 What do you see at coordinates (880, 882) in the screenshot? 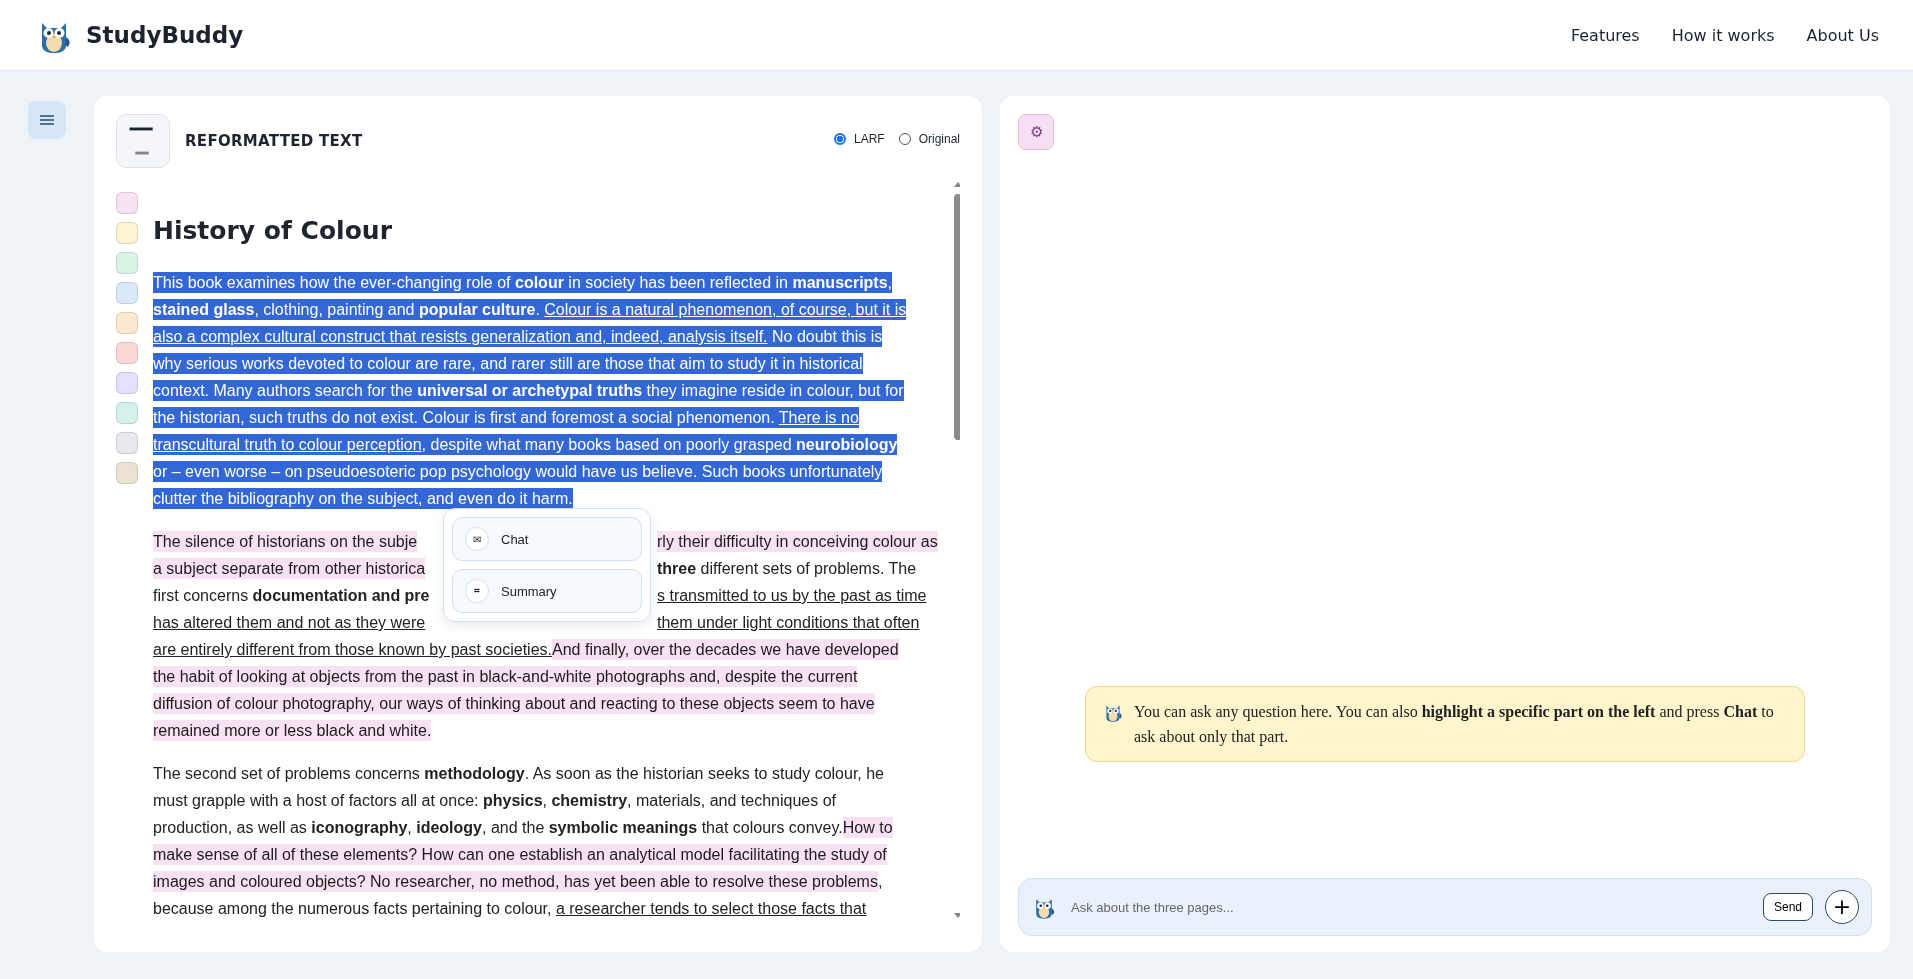
I see `passage-text: ,` at bounding box center [880, 882].